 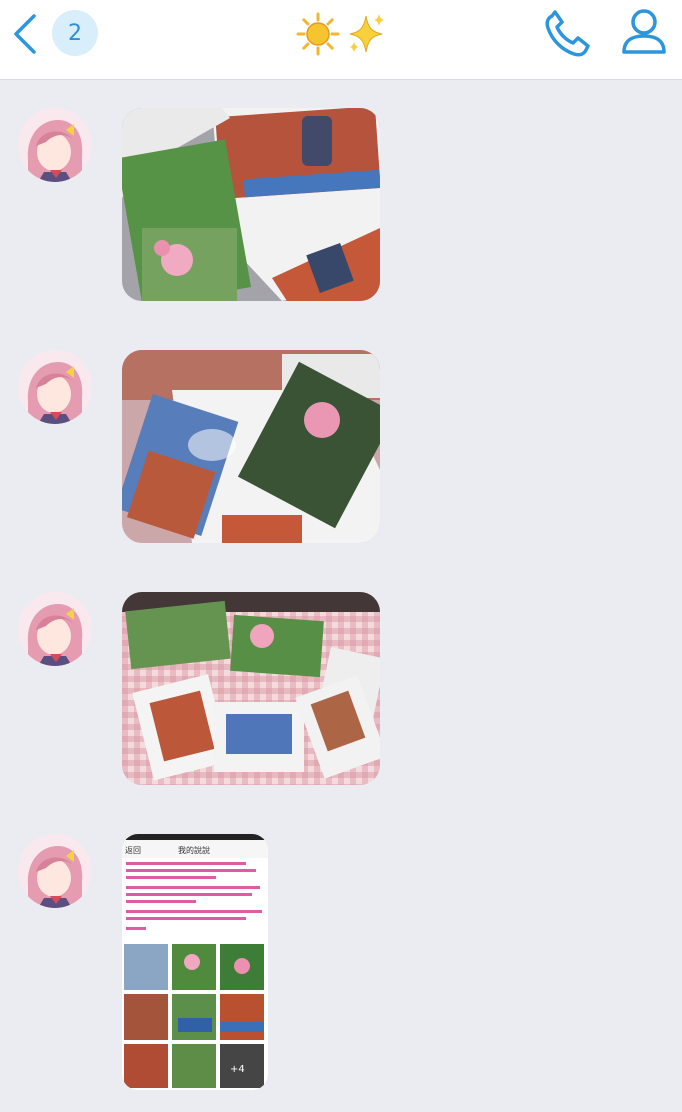 I want to click on screenshot-image: 返回 我的說說 +4, so click(x=195, y=962).